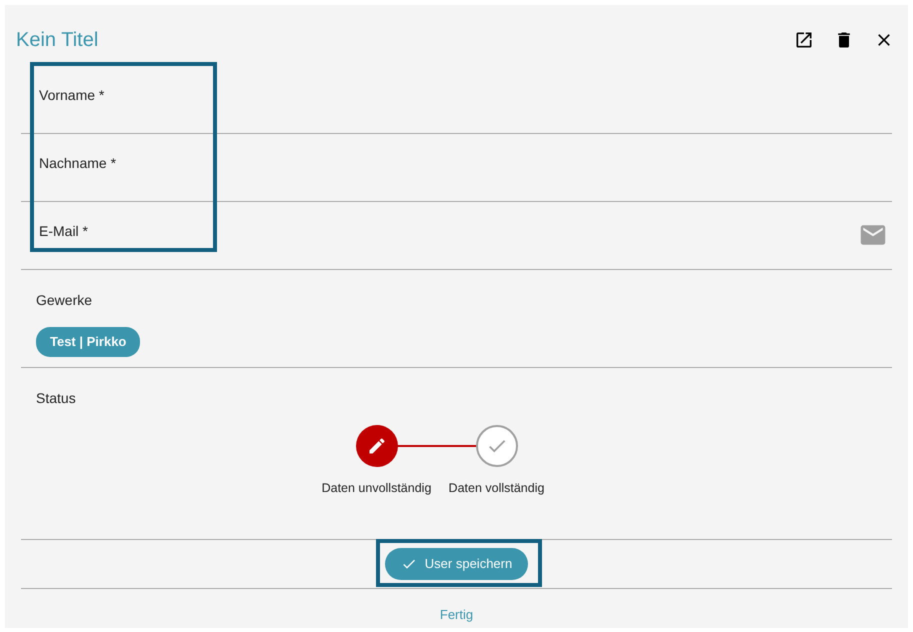 The height and width of the screenshot is (632, 913). Describe the element at coordinates (456, 89) in the screenshot. I see `input-field: Vorname *` at that location.